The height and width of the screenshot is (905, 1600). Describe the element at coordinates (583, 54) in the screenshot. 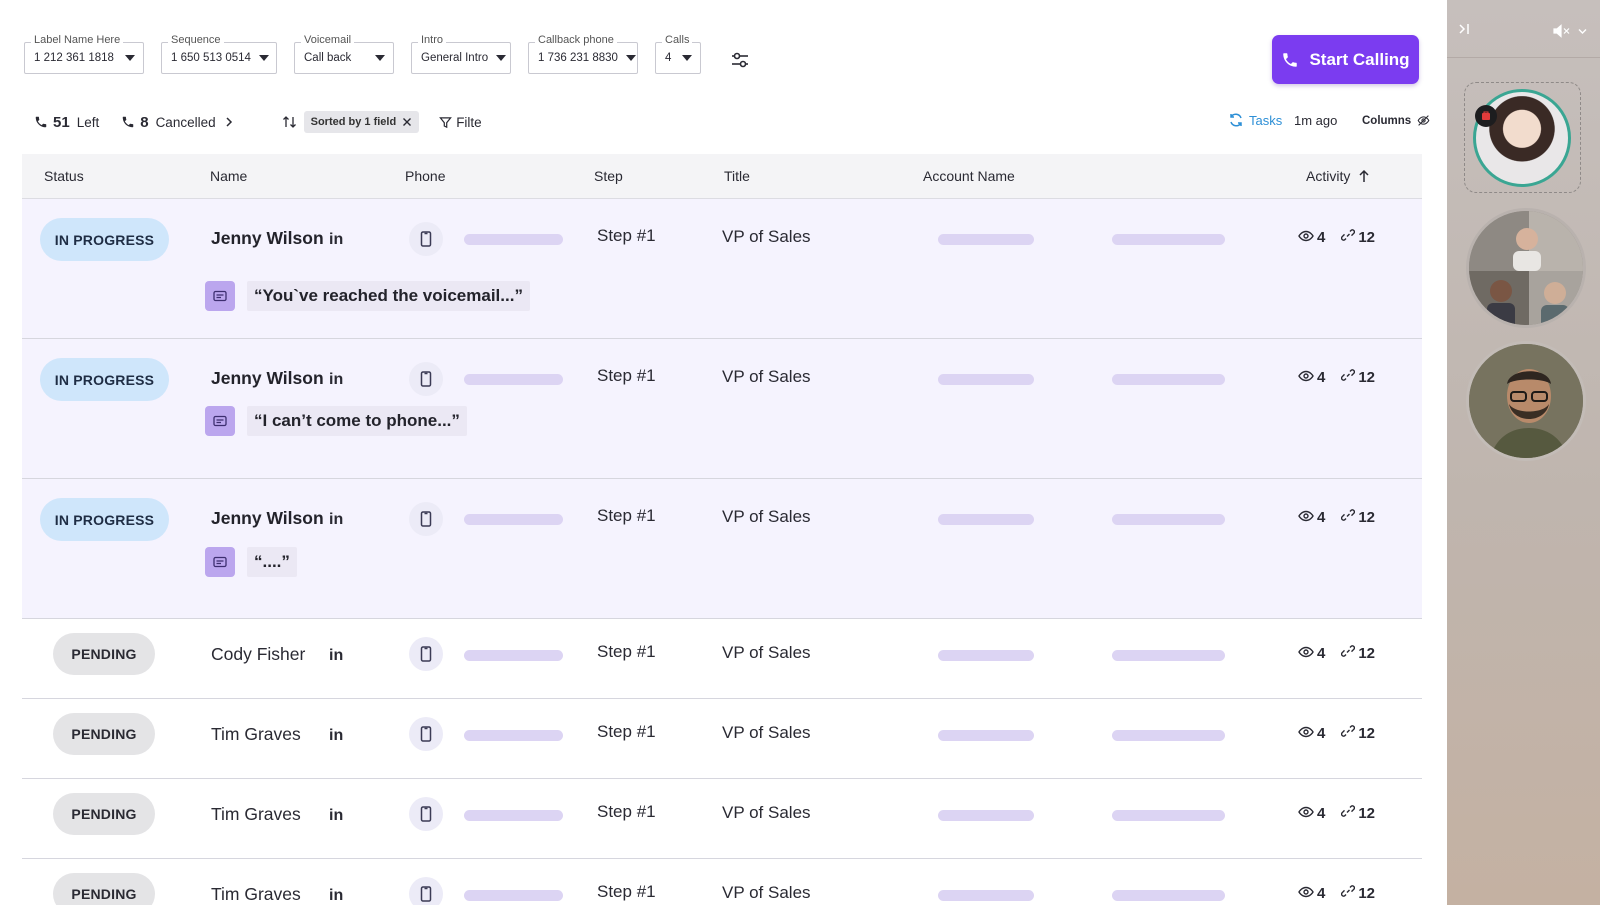

I see `callback-phone-select: Callback phone 1 736 231 8830` at that location.